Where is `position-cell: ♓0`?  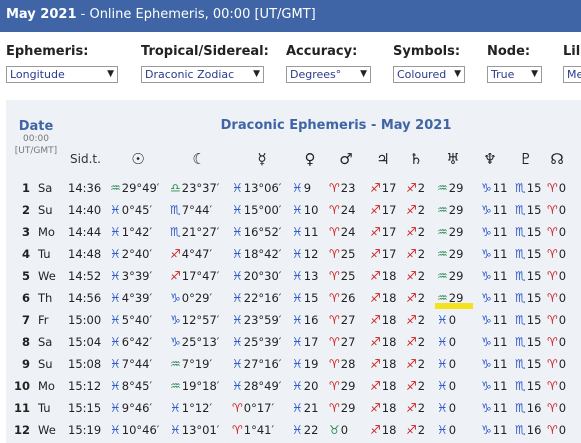
position-cell: ♓0 is located at coordinates (446, 430).